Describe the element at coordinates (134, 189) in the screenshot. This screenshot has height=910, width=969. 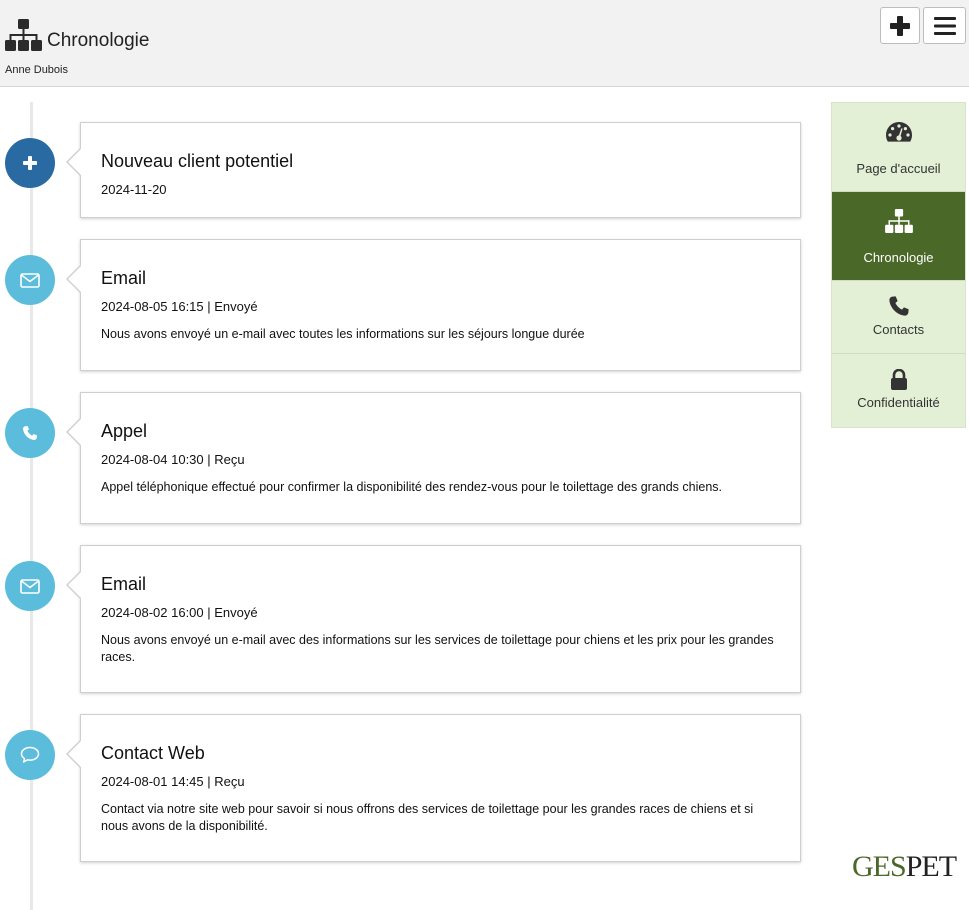
I see `event-meta: 2024-11-20` at that location.